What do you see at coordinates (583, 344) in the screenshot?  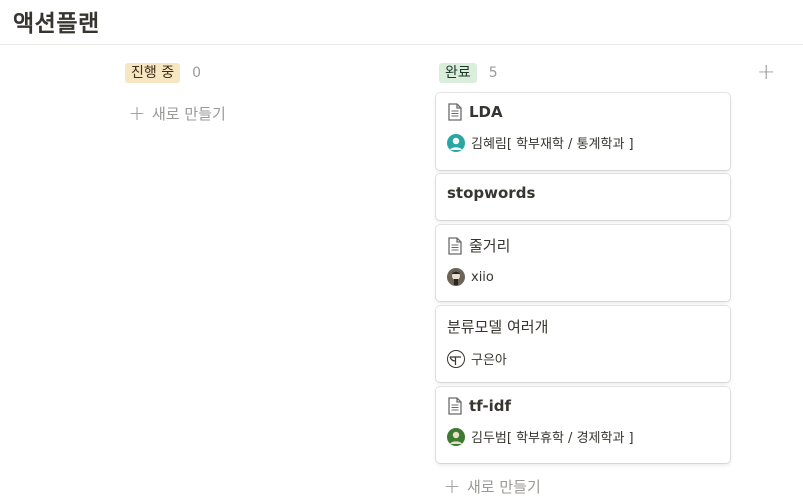 I see `board-card: 분류모델 여러개 구은아` at bounding box center [583, 344].